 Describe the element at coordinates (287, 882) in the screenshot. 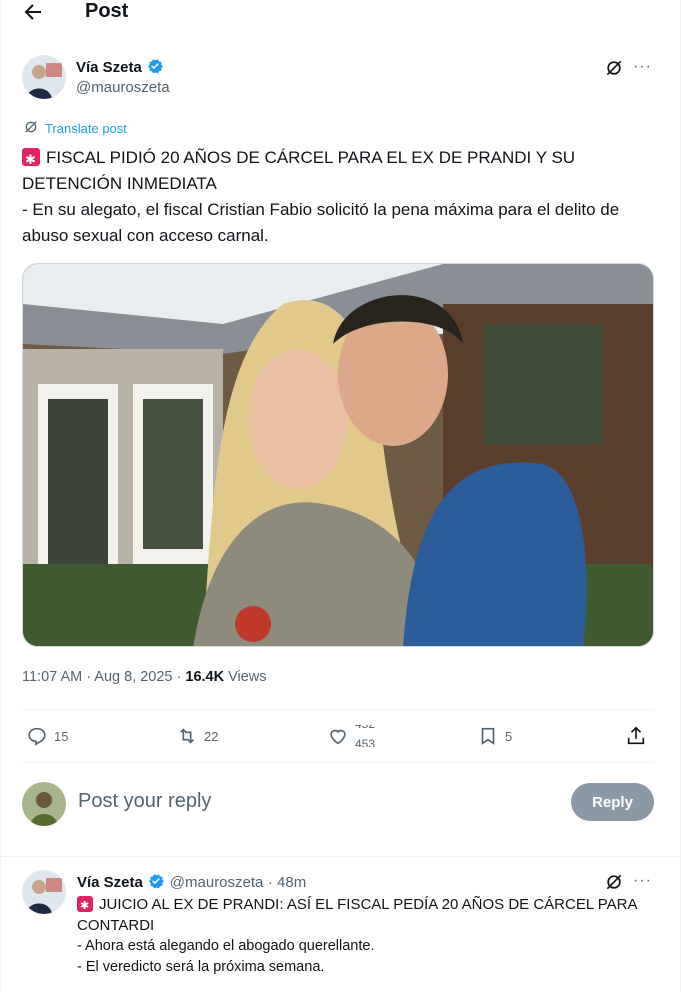

I see `reply-age: · 48m` at that location.